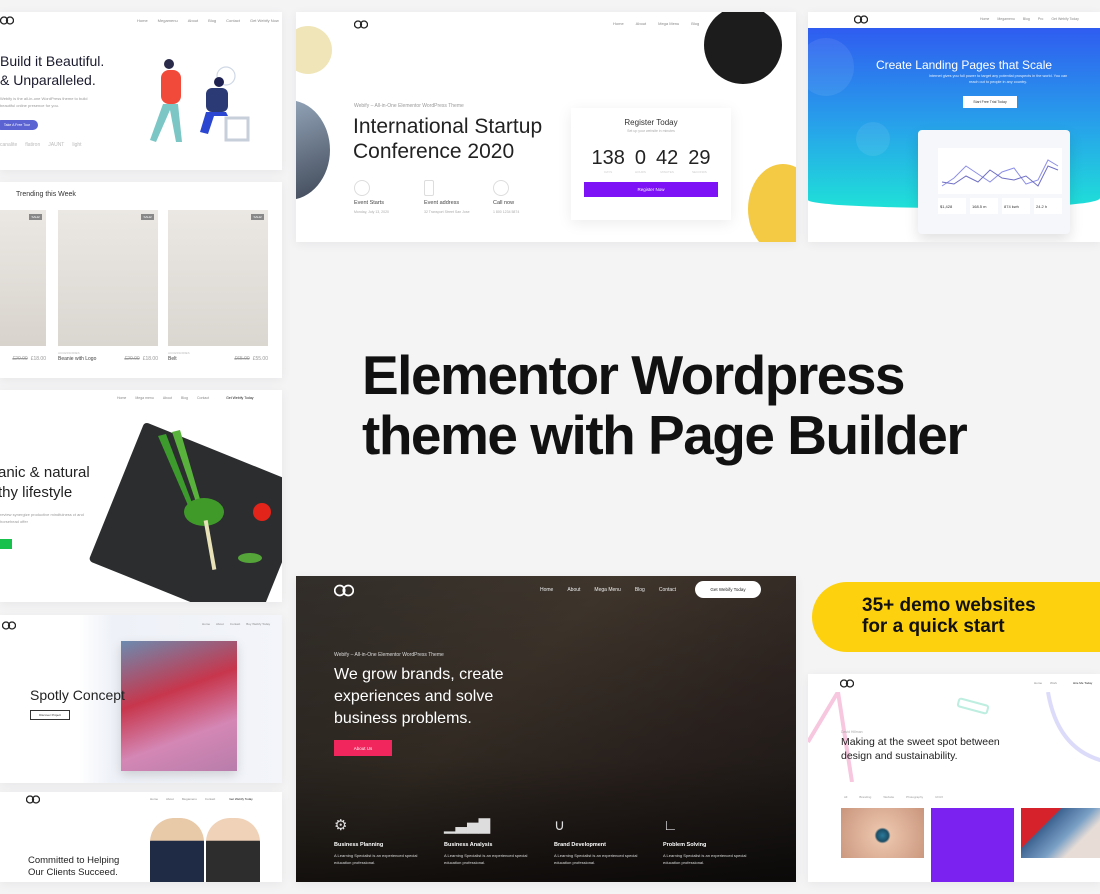  What do you see at coordinates (218, 278) in the screenshot?
I see `product-image: SALE!` at bounding box center [218, 278].